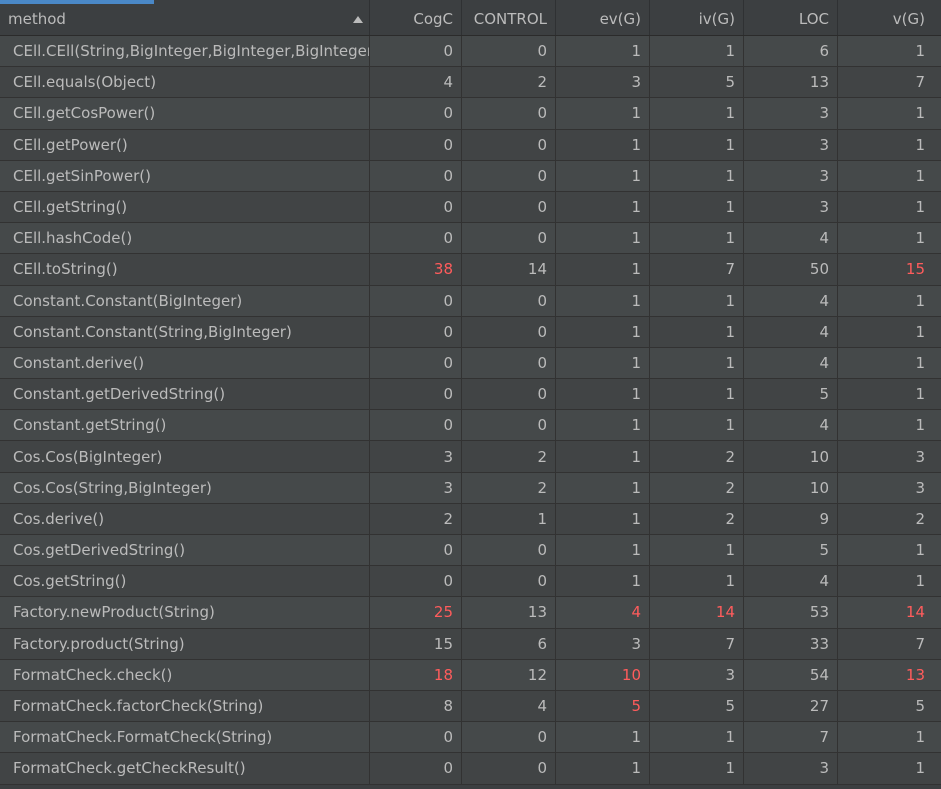 The image size is (941, 789). I want to click on vg-cell: 1, so click(889, 113).